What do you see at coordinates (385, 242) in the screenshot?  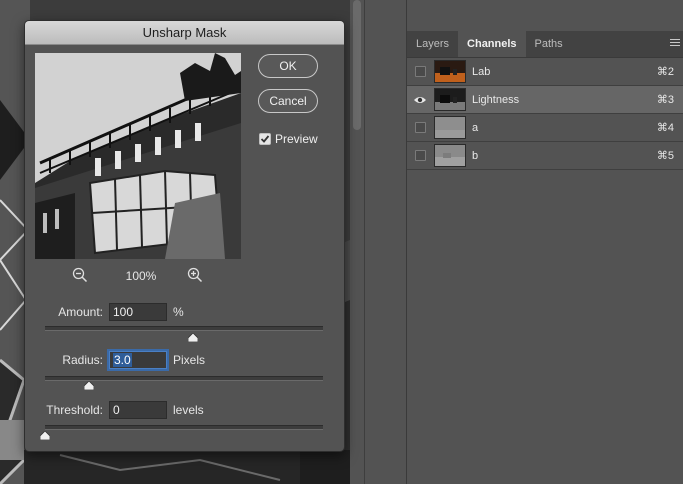 I see `panel-dock-gap` at bounding box center [385, 242].